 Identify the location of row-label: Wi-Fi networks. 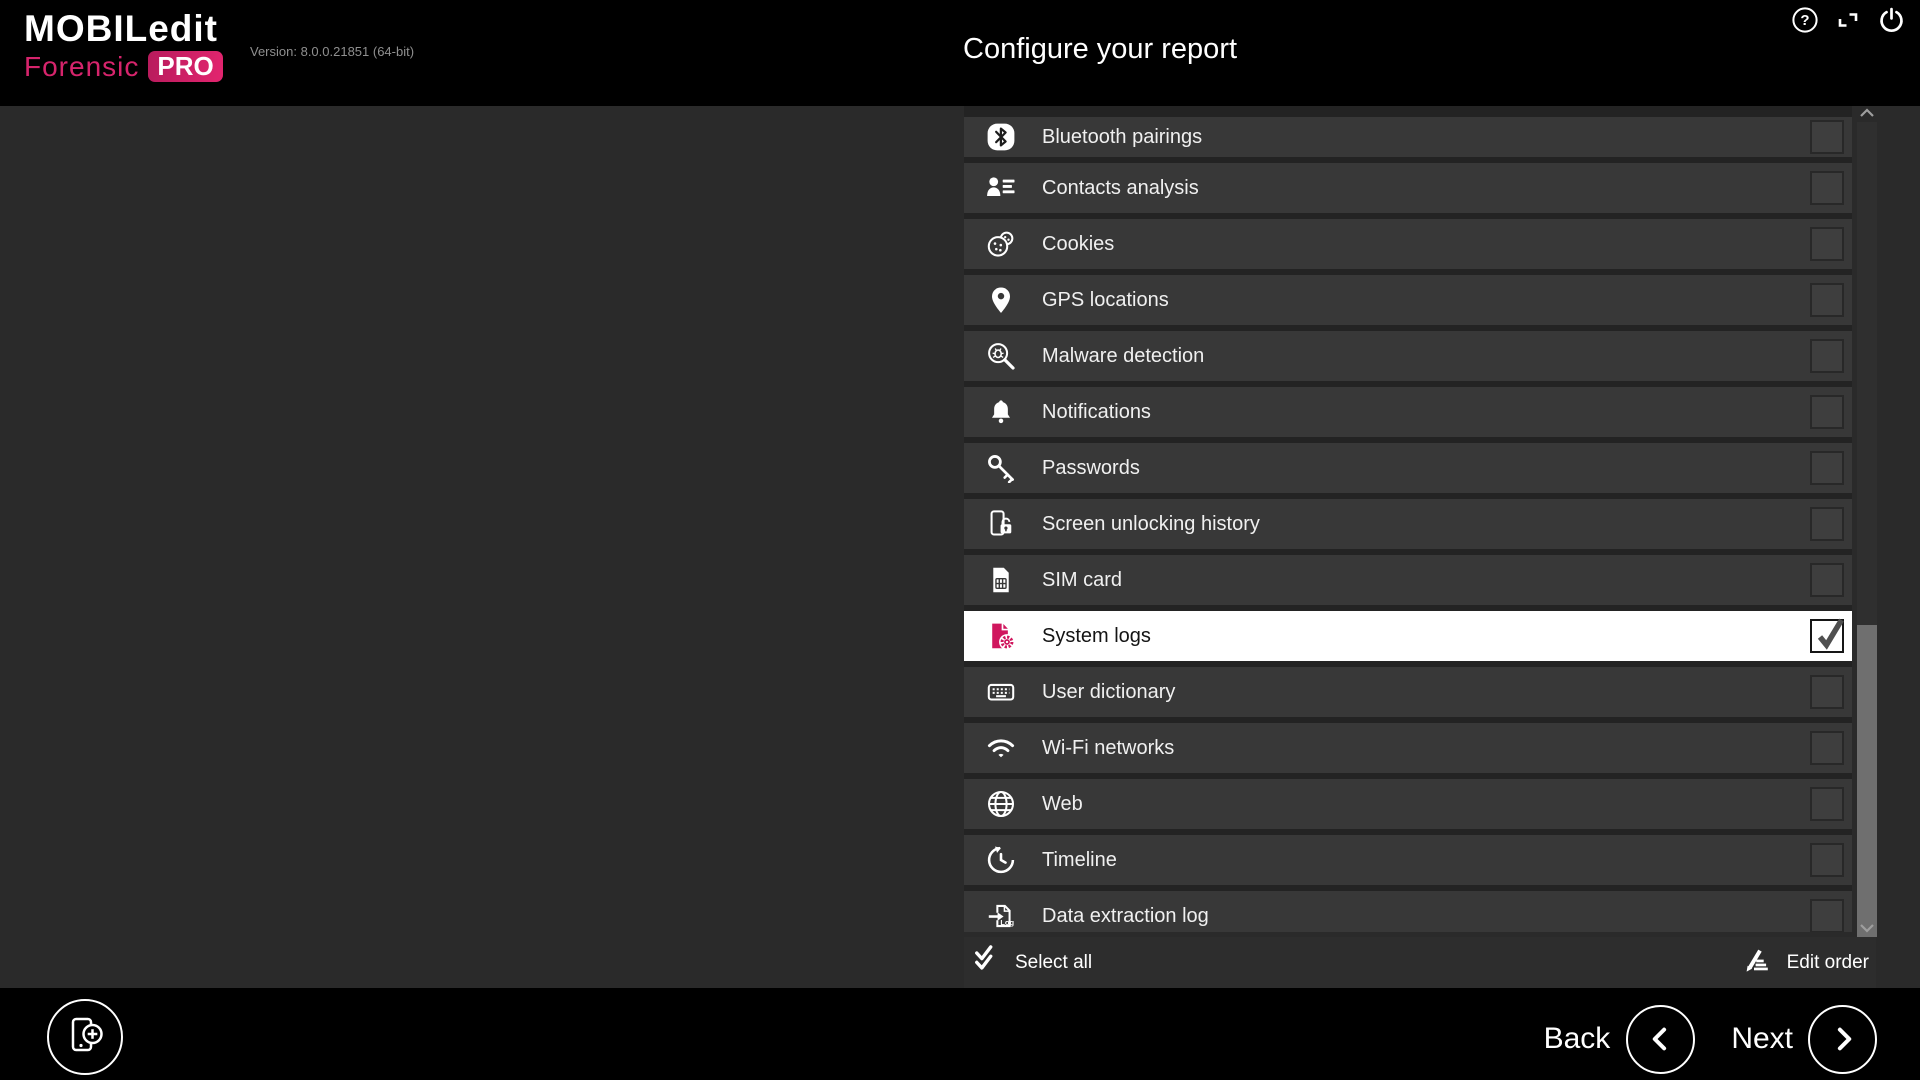
(1108, 747).